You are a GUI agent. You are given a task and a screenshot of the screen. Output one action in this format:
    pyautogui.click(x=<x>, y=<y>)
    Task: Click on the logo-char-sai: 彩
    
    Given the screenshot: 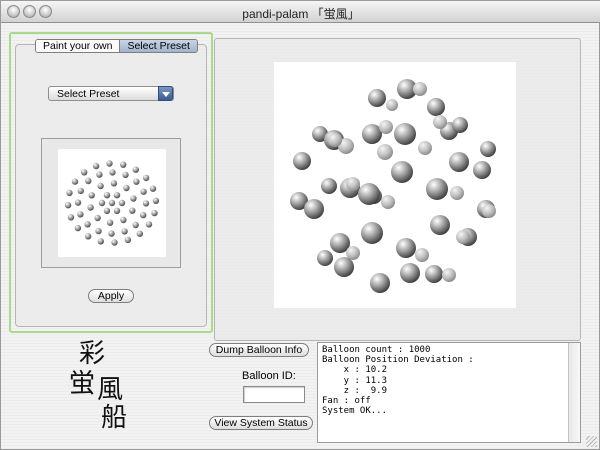 What is the action you would take?
    pyautogui.click(x=92, y=354)
    